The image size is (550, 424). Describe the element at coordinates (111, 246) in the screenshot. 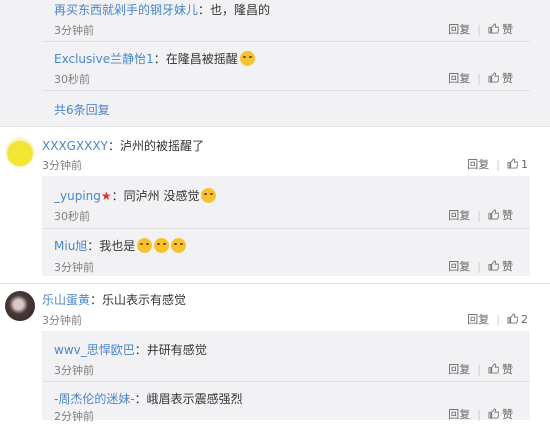

I see `reply-text: ：我也是` at that location.